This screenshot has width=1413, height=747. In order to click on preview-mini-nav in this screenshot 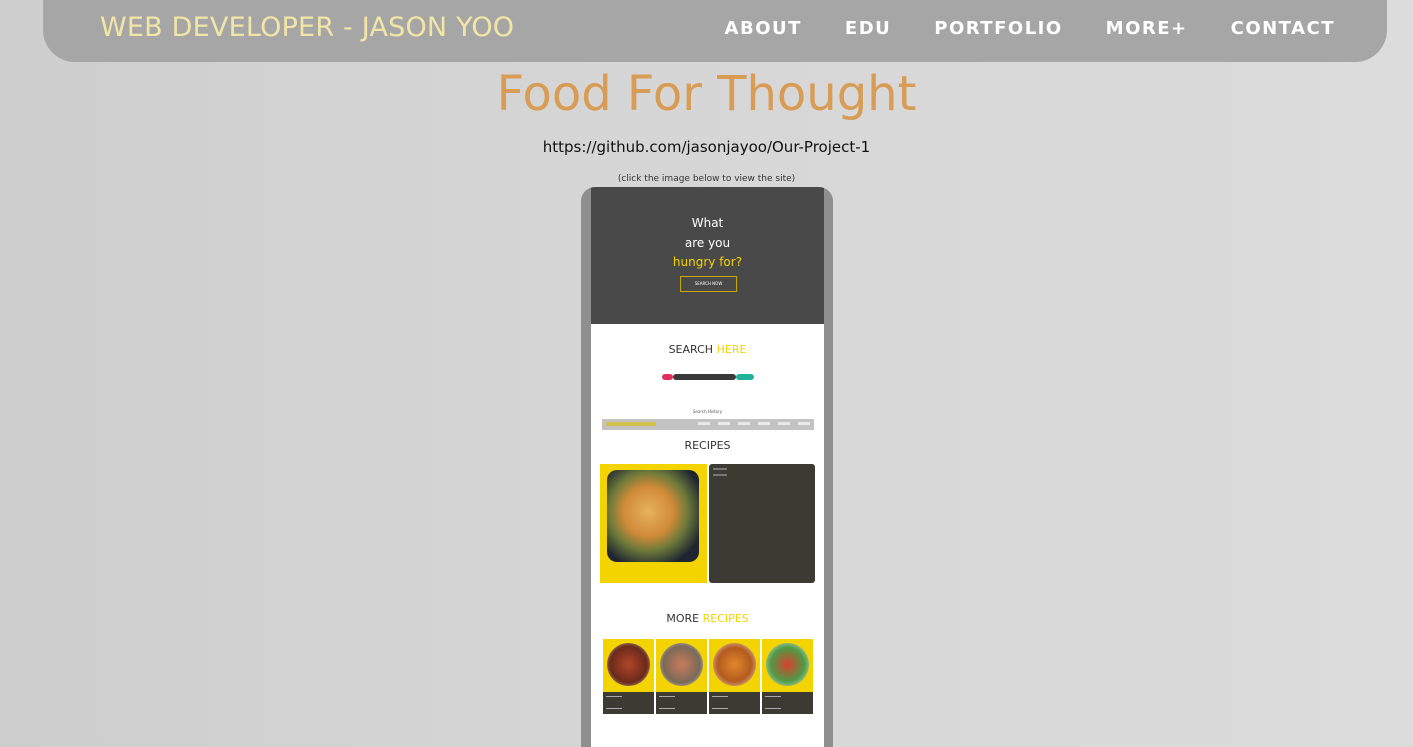, I will do `click(708, 424)`.